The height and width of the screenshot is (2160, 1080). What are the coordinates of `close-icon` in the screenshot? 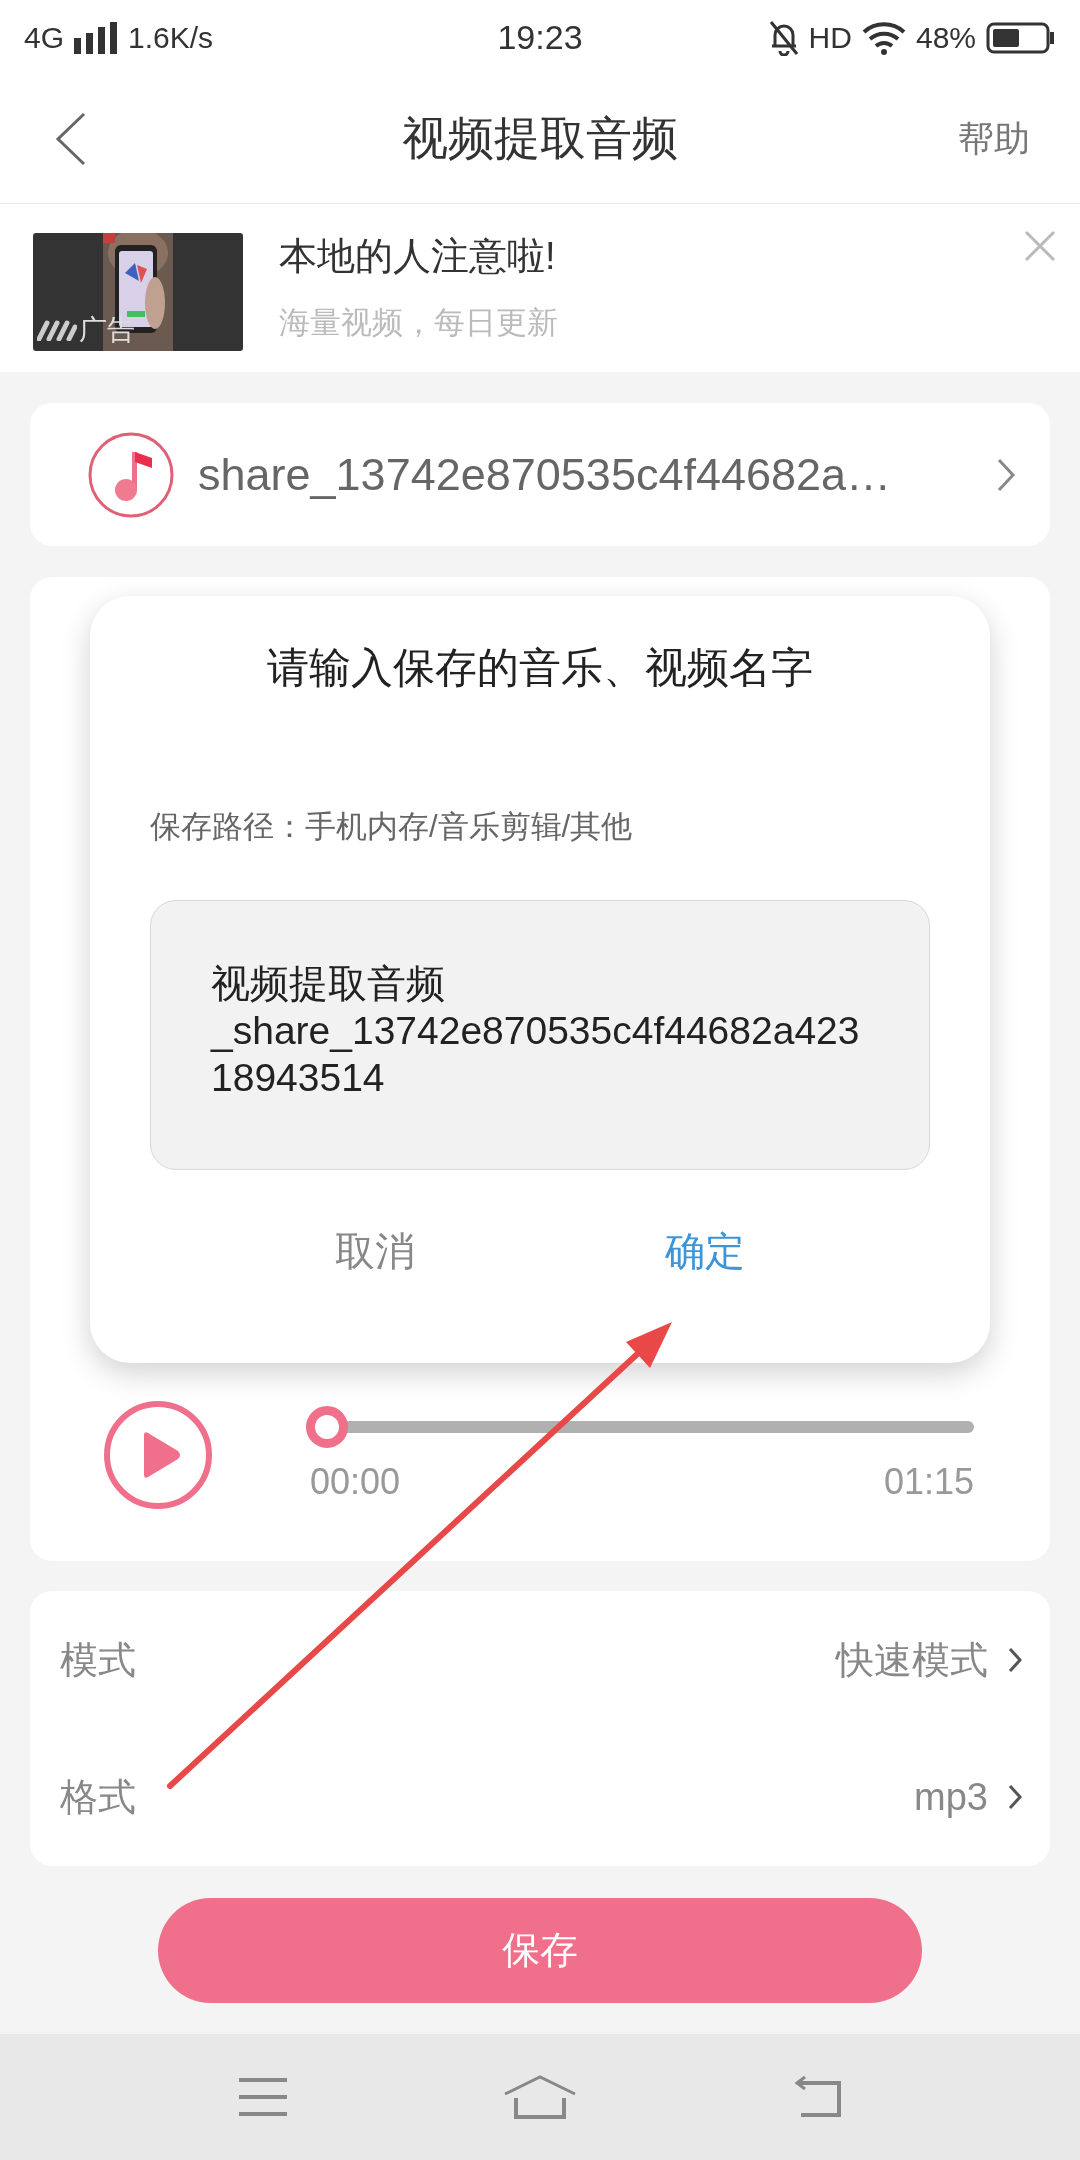 It's located at (1040, 246).